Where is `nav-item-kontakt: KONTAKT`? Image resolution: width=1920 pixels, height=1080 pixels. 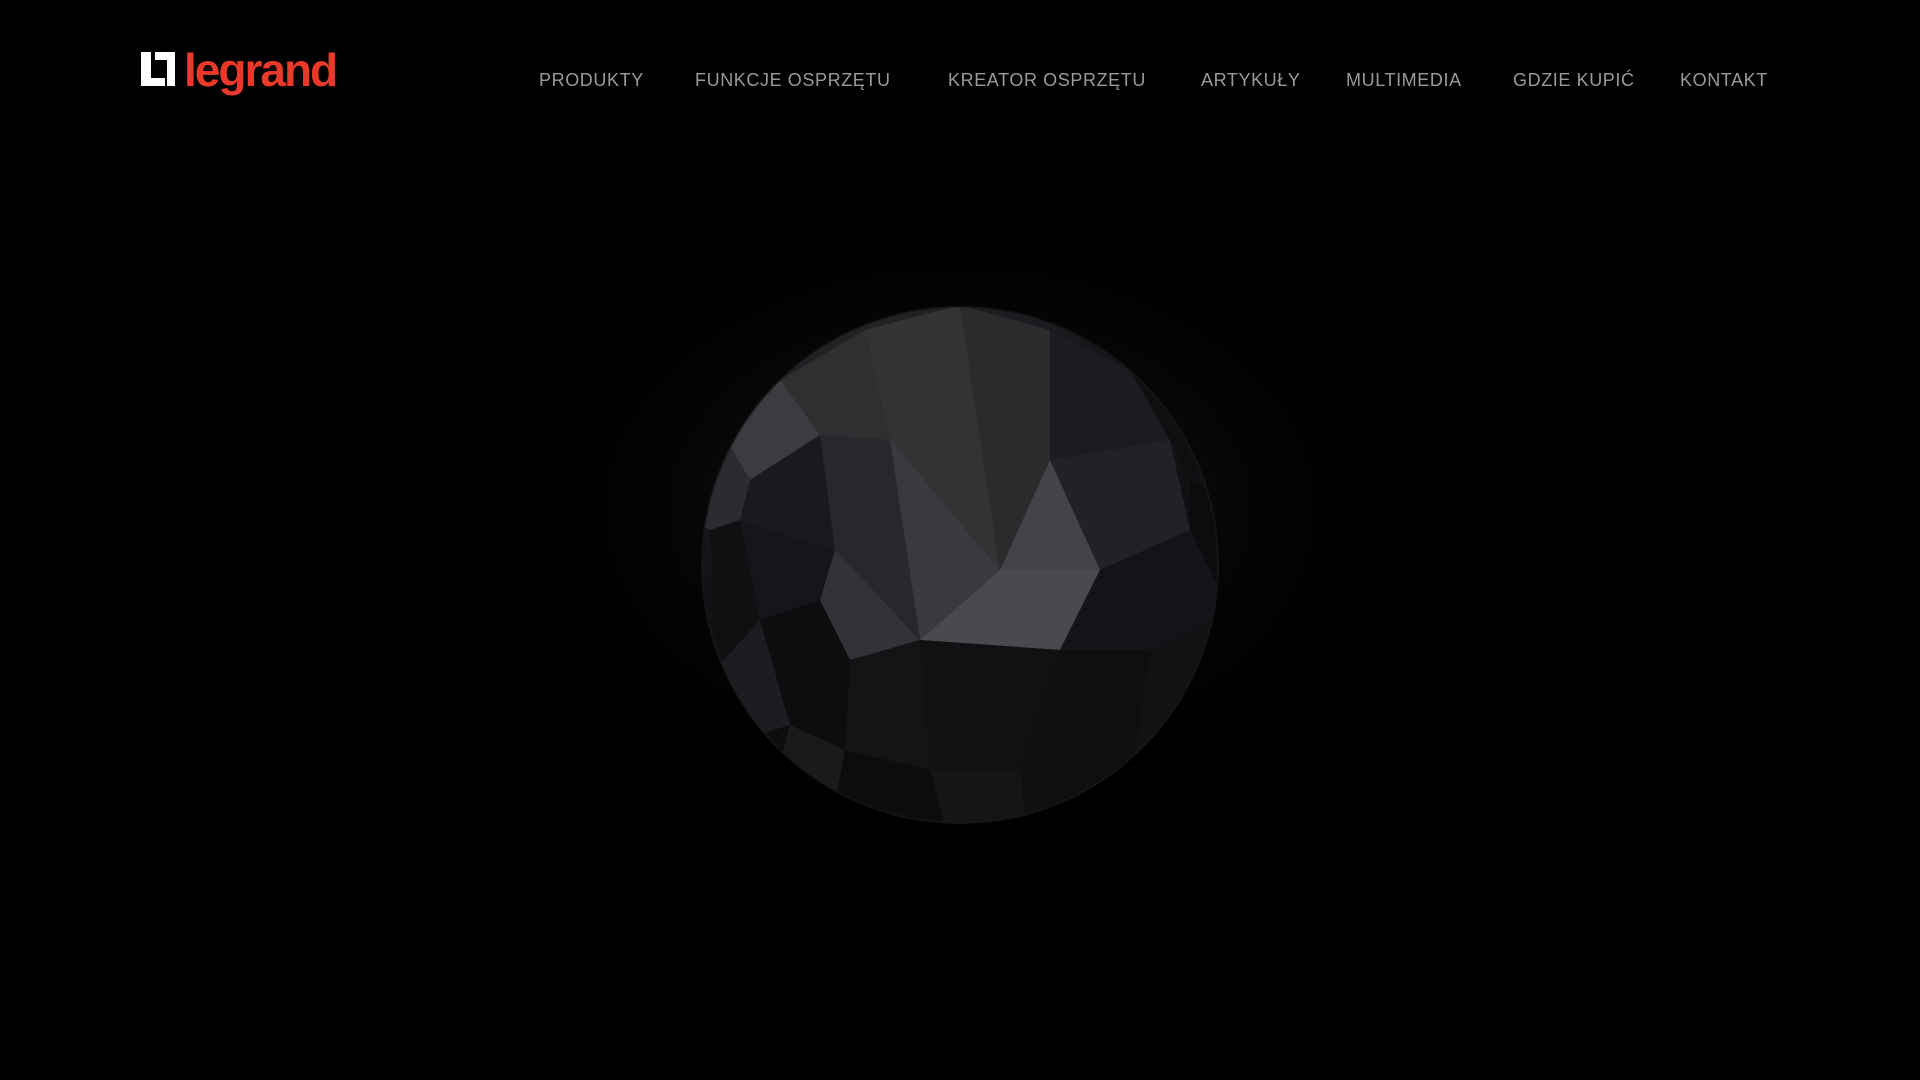
nav-item-kontakt: KONTAKT is located at coordinates (1724, 80).